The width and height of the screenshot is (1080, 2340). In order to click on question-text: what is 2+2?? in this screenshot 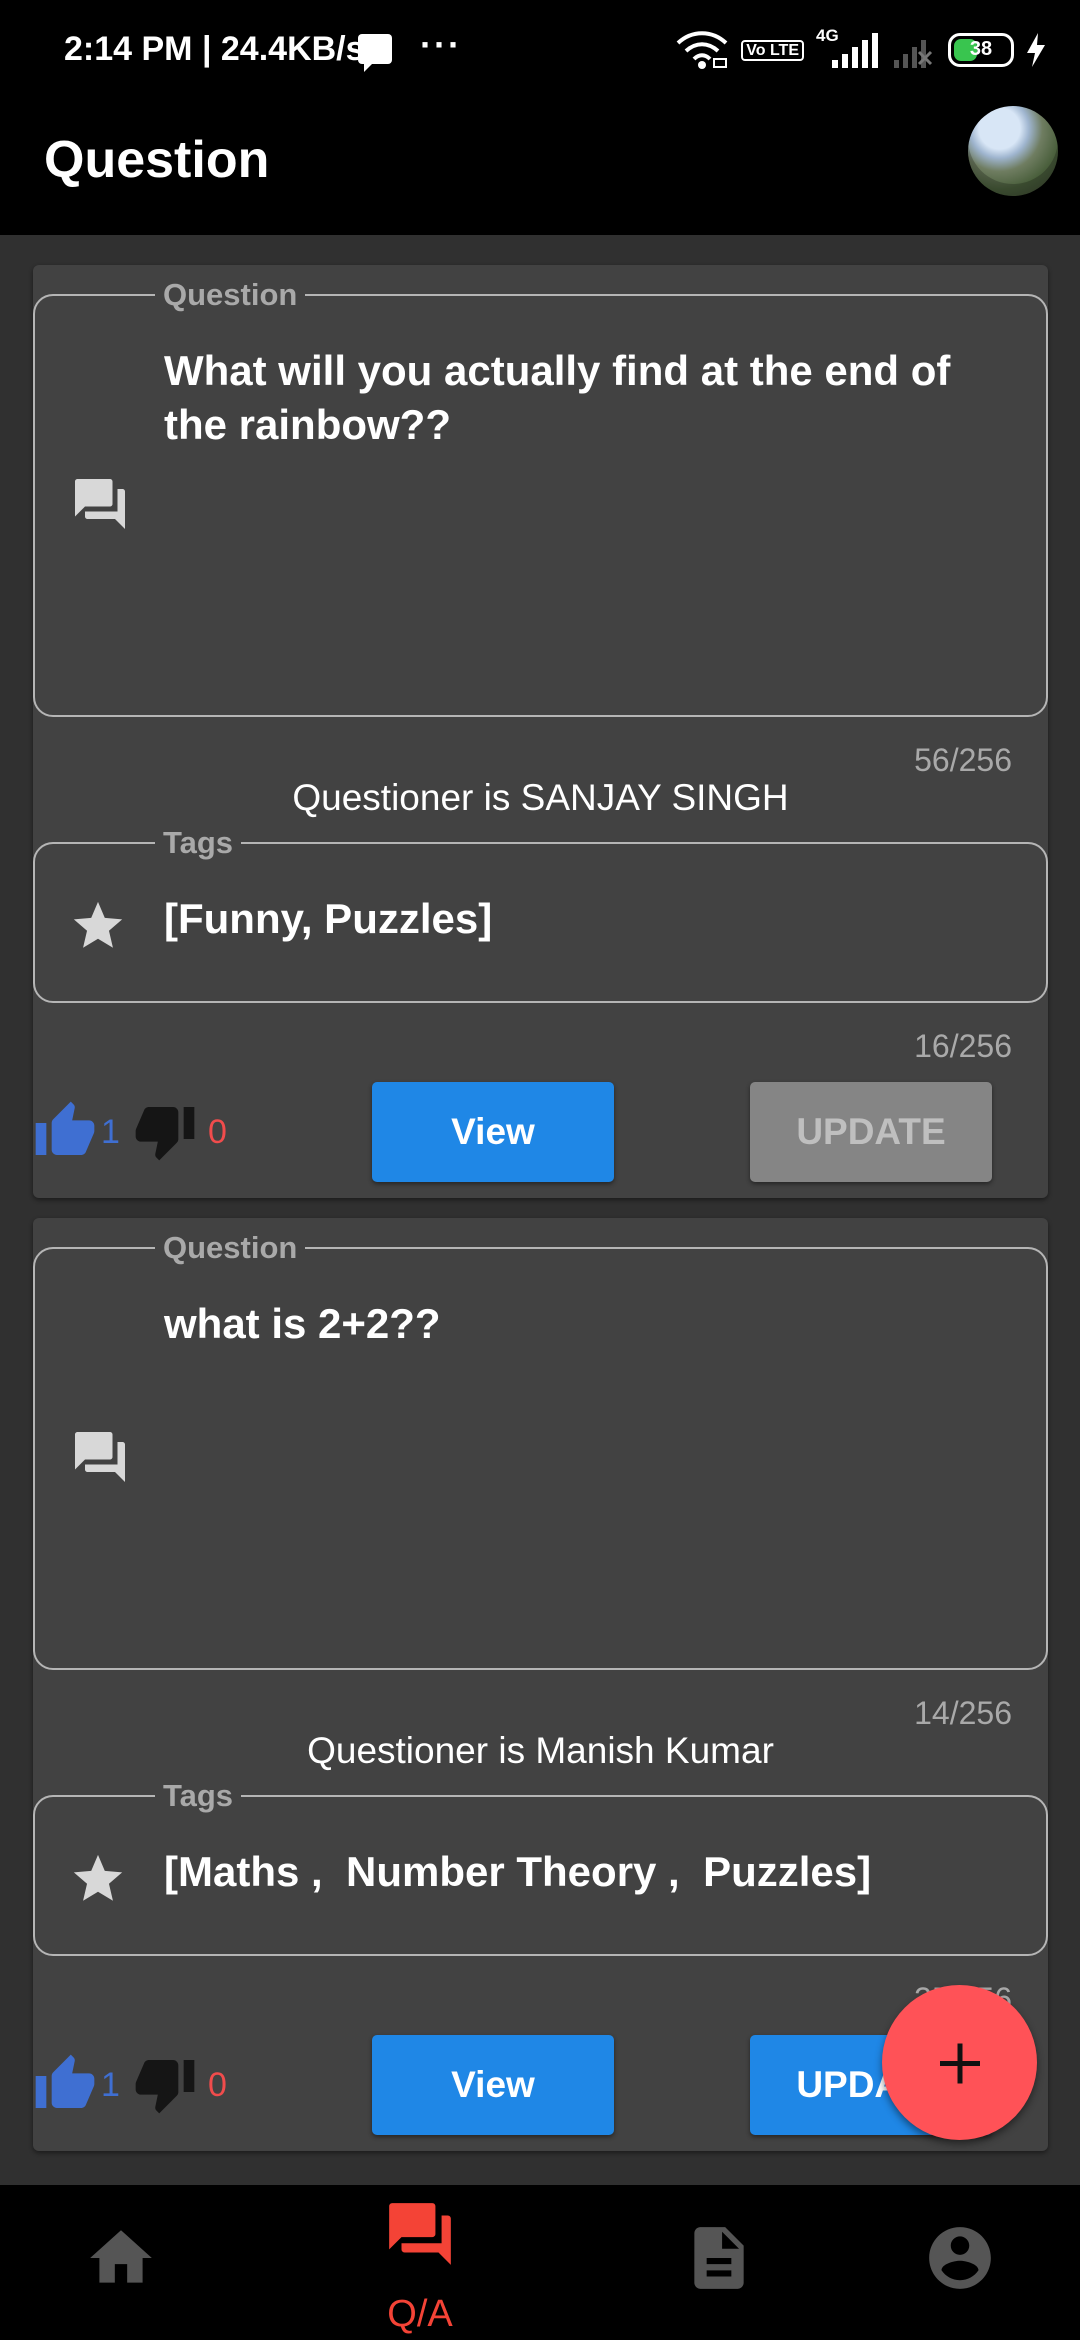, I will do `click(302, 1323)`.